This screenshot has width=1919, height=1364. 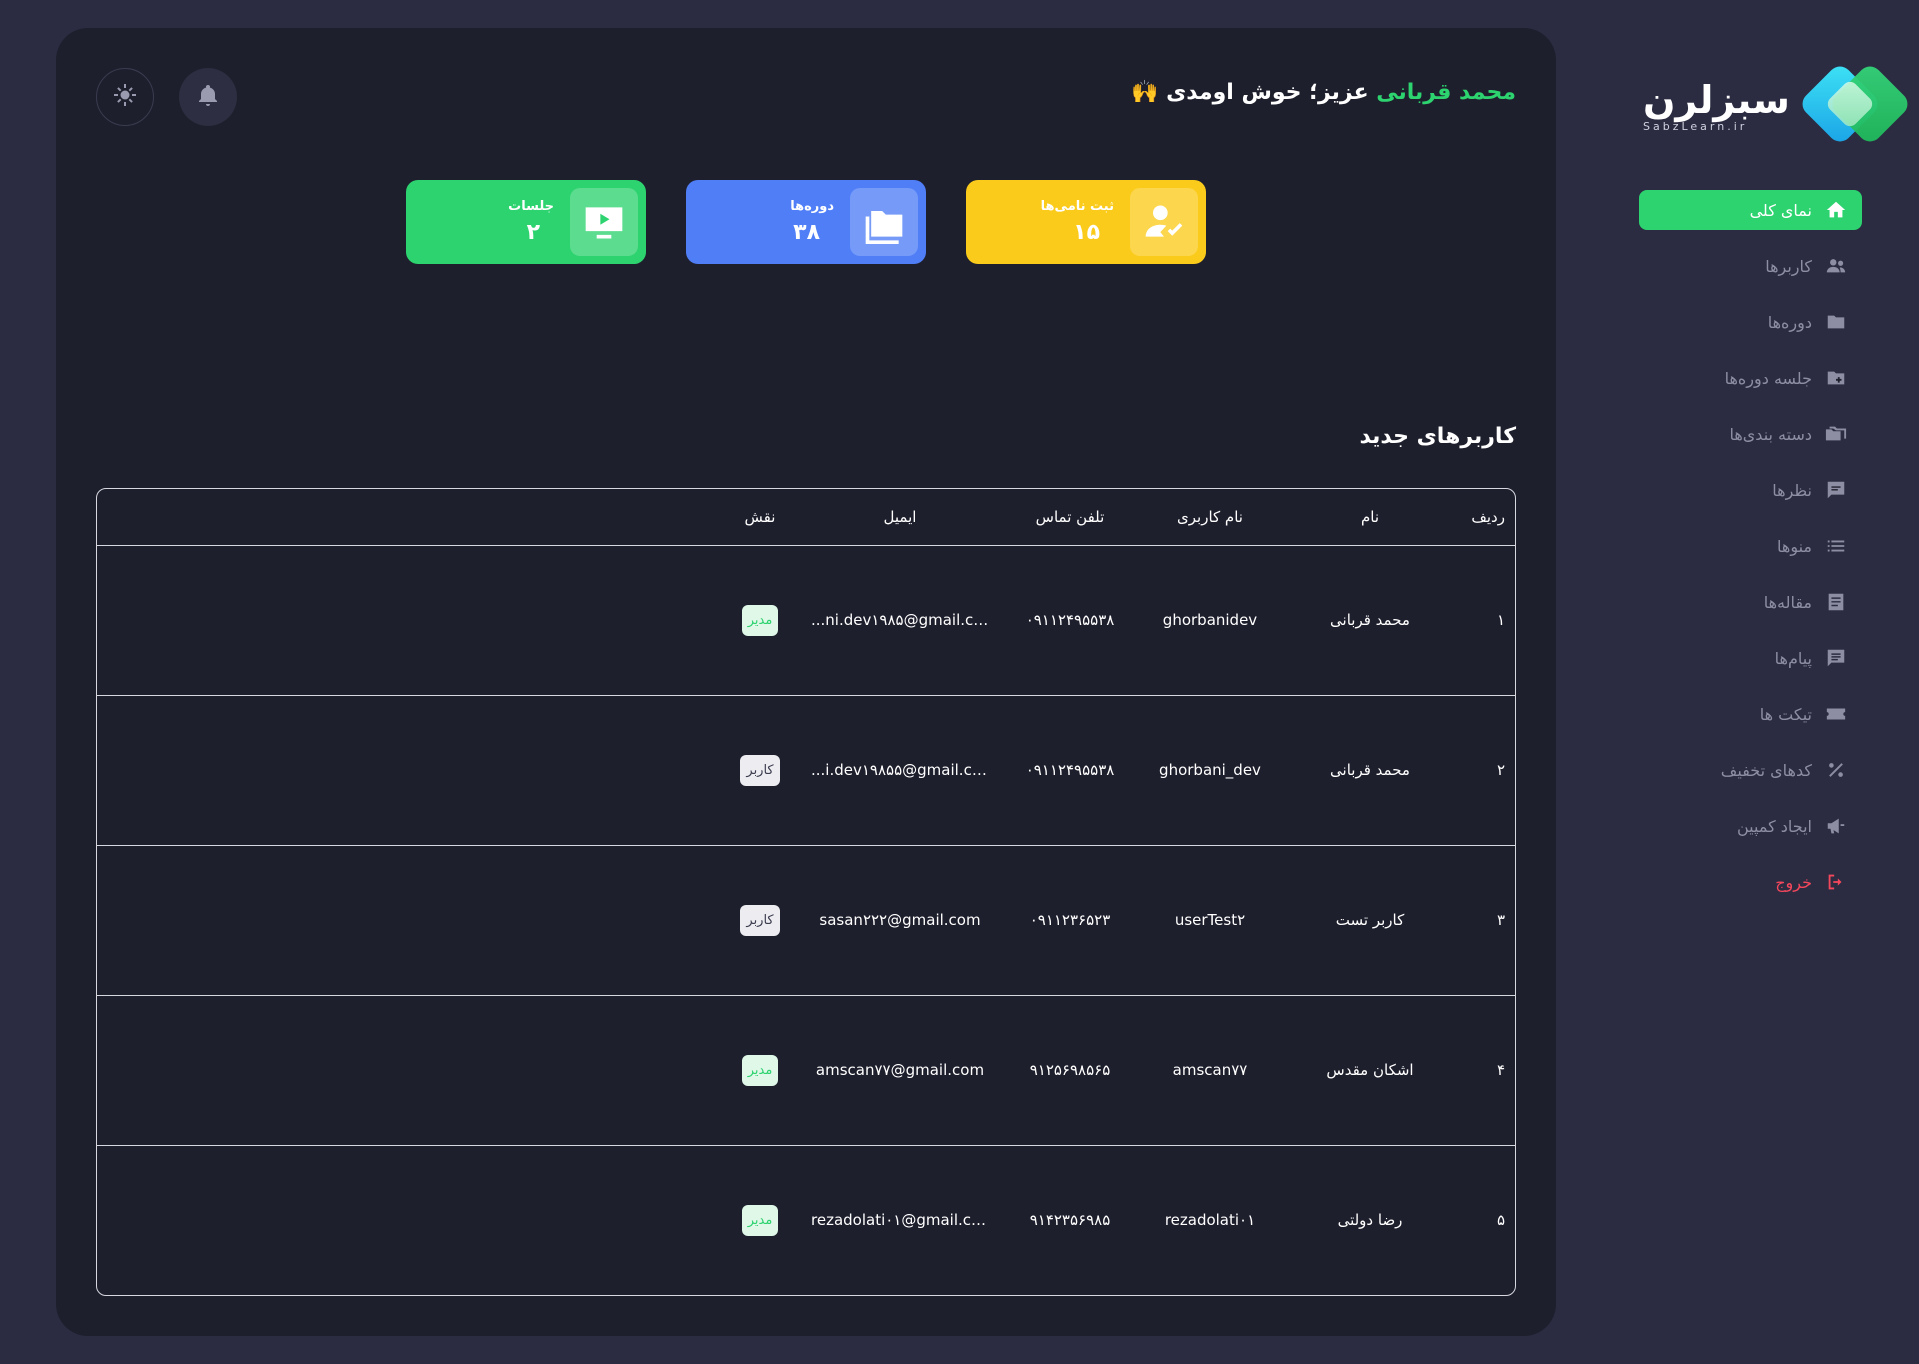 What do you see at coordinates (900, 1070) in the screenshot?
I see `cell-email: amscan۷۷@gmail.com` at bounding box center [900, 1070].